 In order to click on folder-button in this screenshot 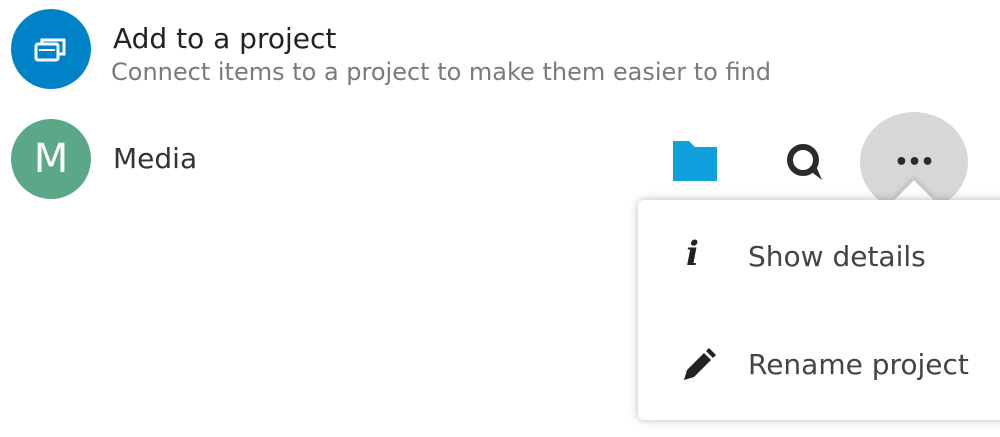, I will do `click(695, 161)`.